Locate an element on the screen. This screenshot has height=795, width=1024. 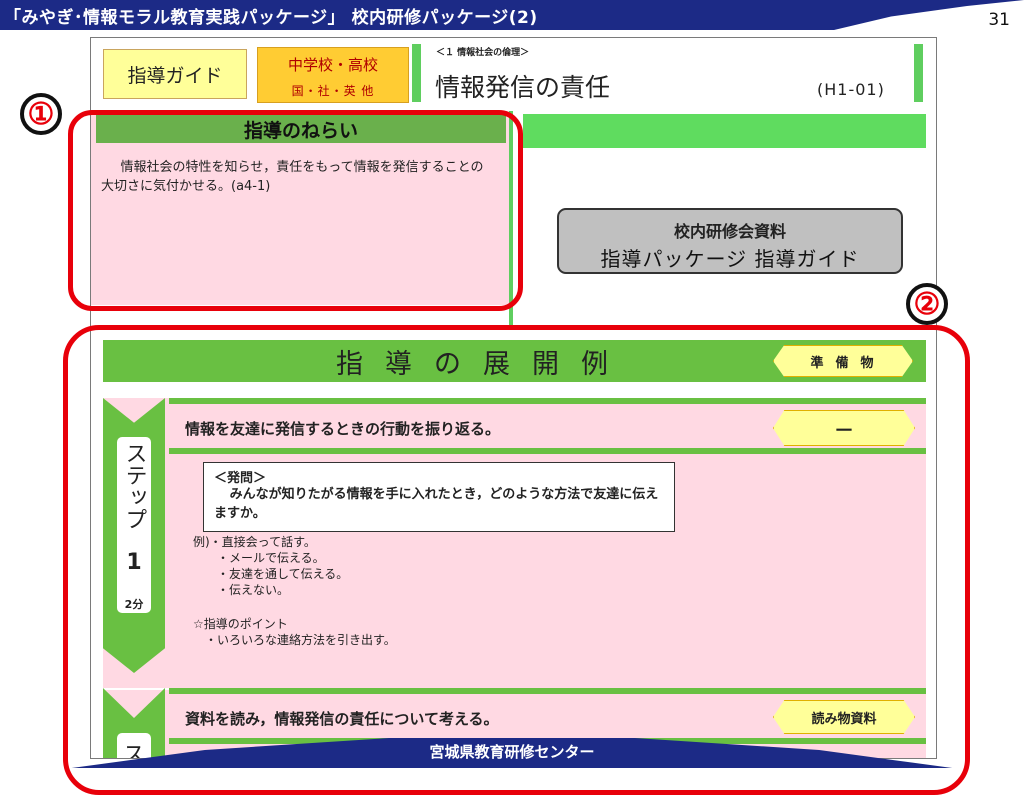
footer-text: 宮城県教育研修センター is located at coordinates (512, 752).